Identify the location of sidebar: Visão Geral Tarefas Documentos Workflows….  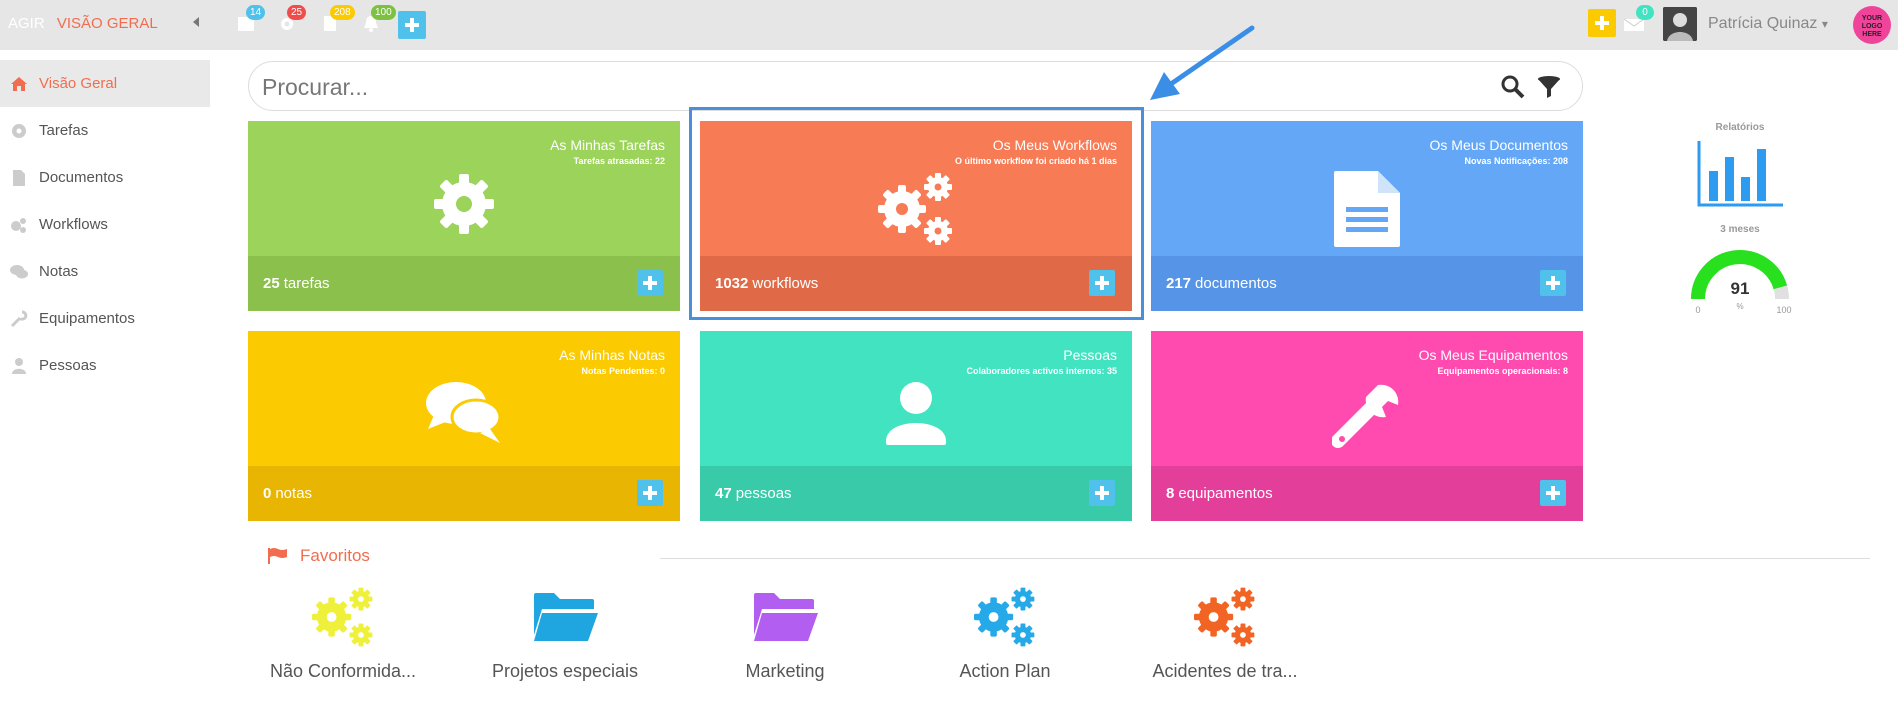
(105, 224).